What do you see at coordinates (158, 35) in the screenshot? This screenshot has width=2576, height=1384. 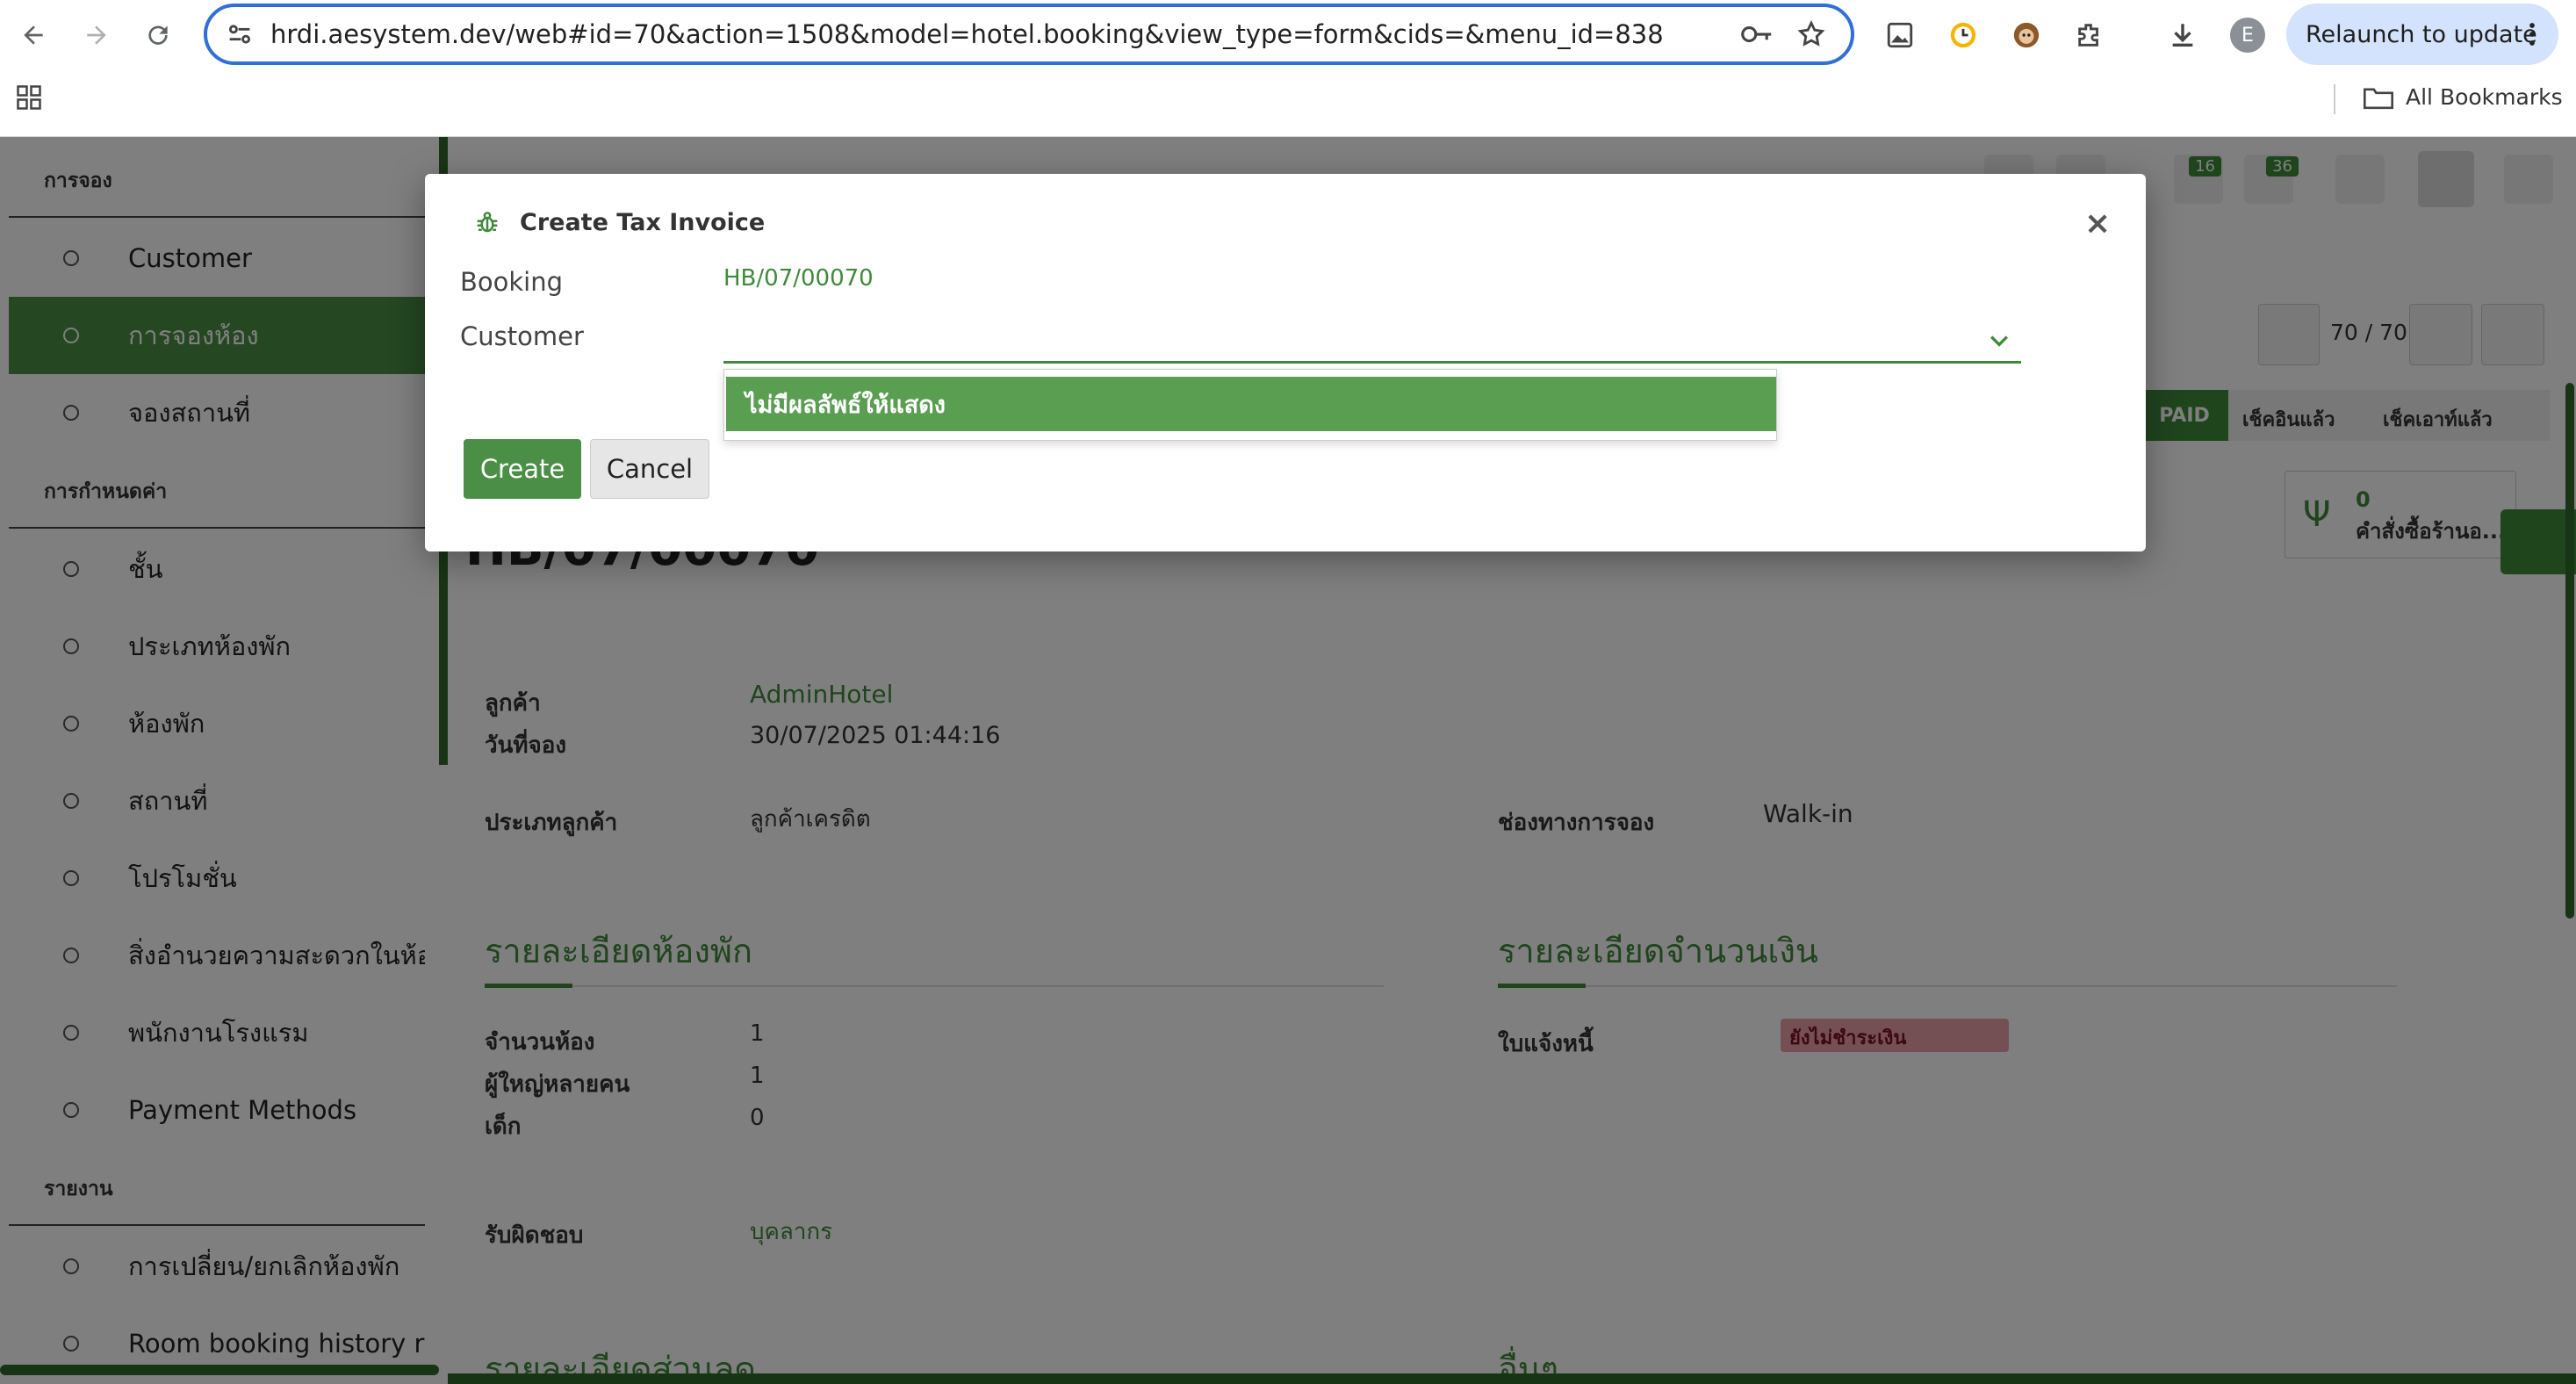 I see `reload-icon` at bounding box center [158, 35].